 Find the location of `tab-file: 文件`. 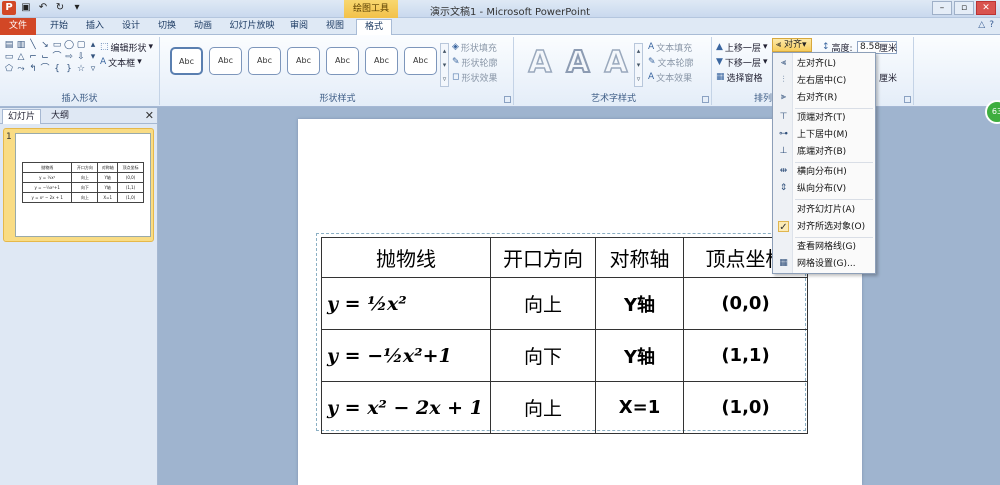

tab-file: 文件 is located at coordinates (18, 26).